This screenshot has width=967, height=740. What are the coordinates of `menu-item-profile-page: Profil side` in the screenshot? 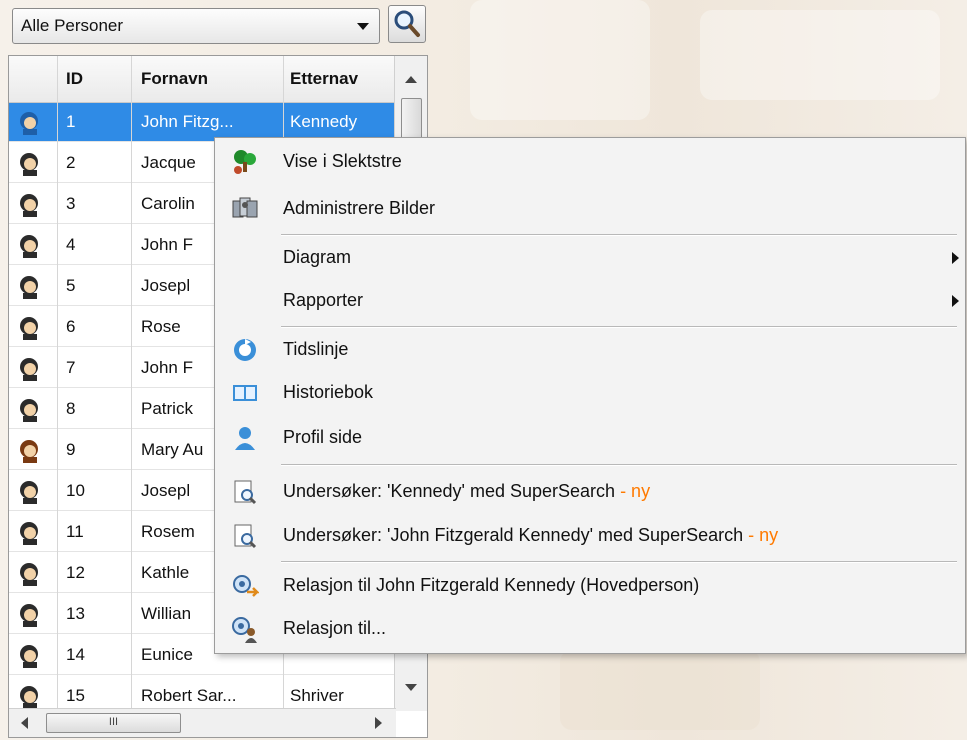 It's located at (590, 437).